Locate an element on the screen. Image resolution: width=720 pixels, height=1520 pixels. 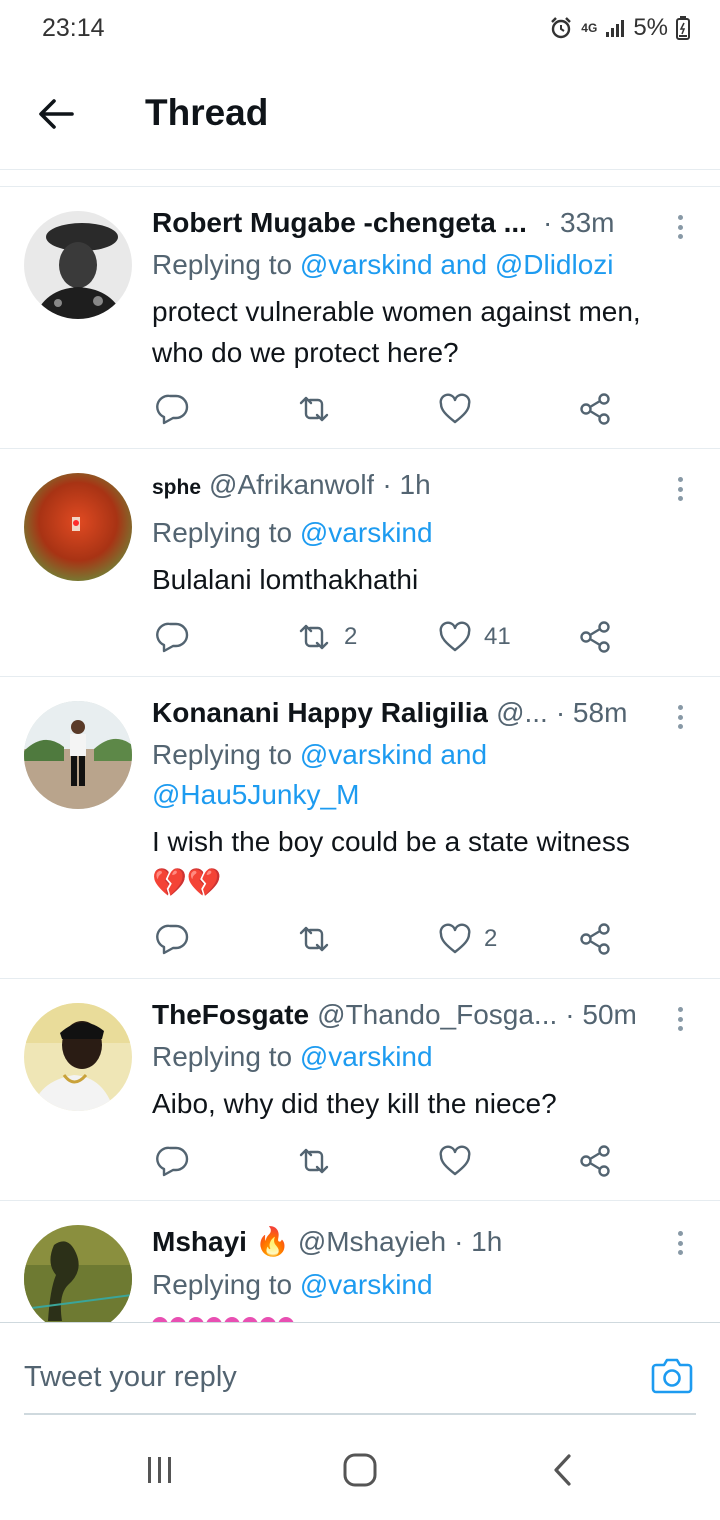
tweet-text: Aibo, why did they kill the niece? is located at coordinates (354, 1103).